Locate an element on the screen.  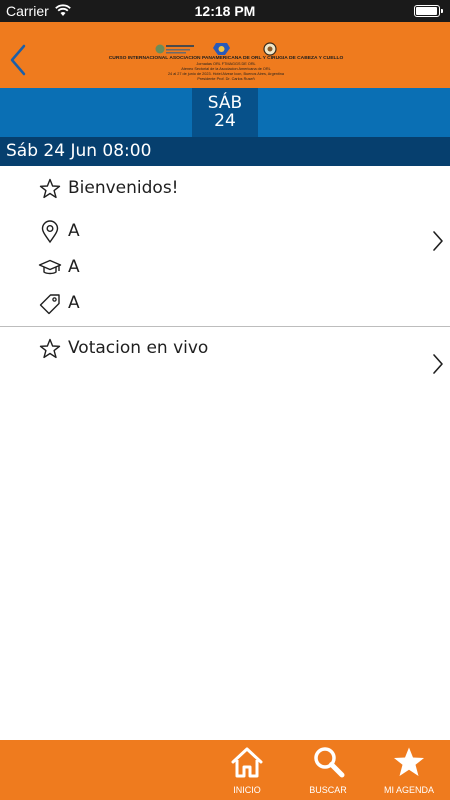
day-of-month: 24 is located at coordinates (225, 121).